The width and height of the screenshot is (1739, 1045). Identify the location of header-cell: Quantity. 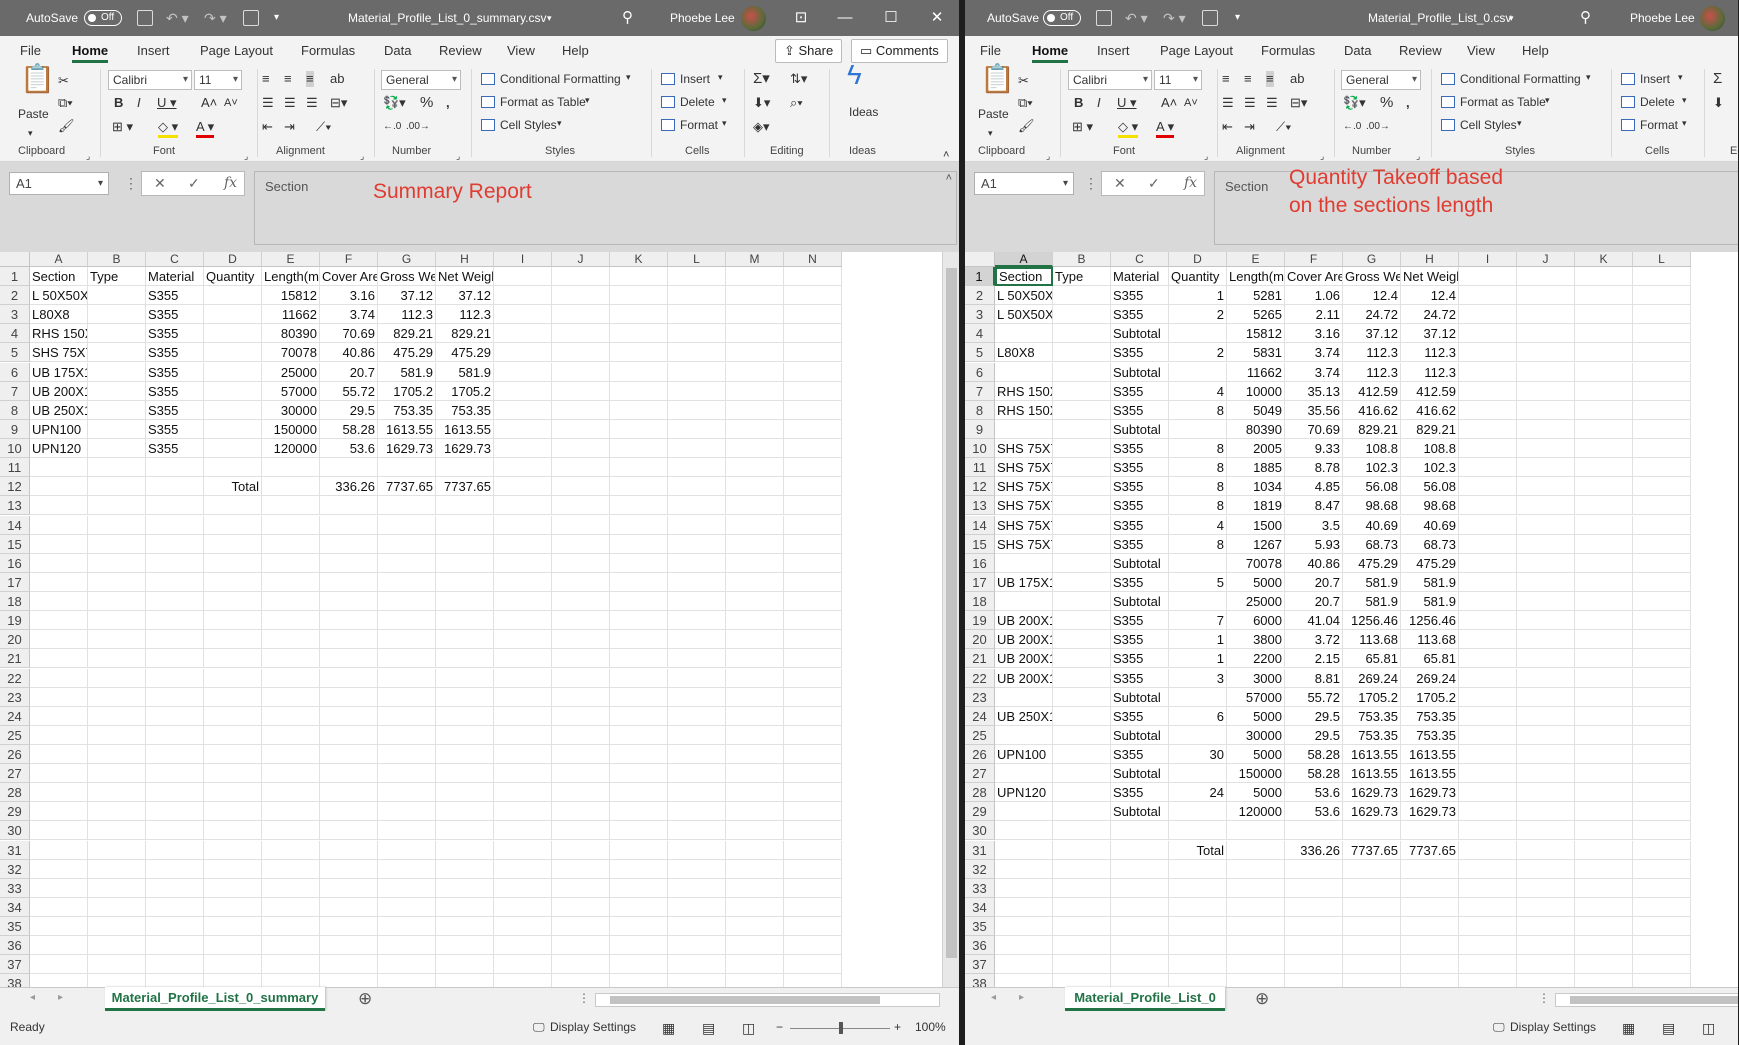
(233, 276).